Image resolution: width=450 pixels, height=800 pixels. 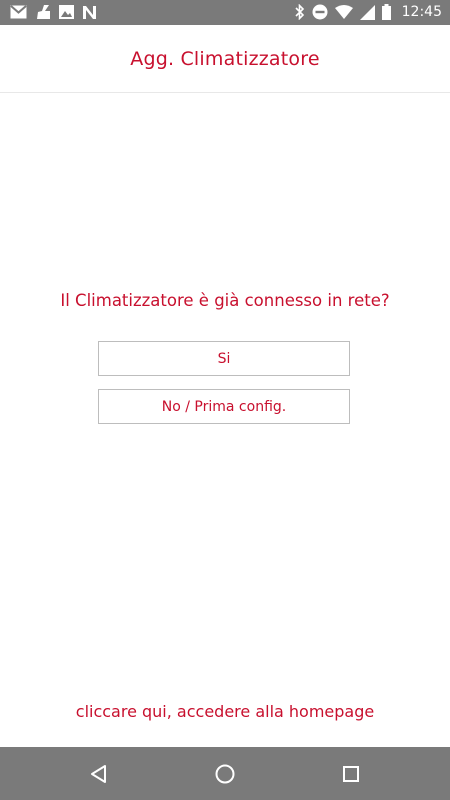 I want to click on do-not-disturb-icon, so click(x=320, y=12).